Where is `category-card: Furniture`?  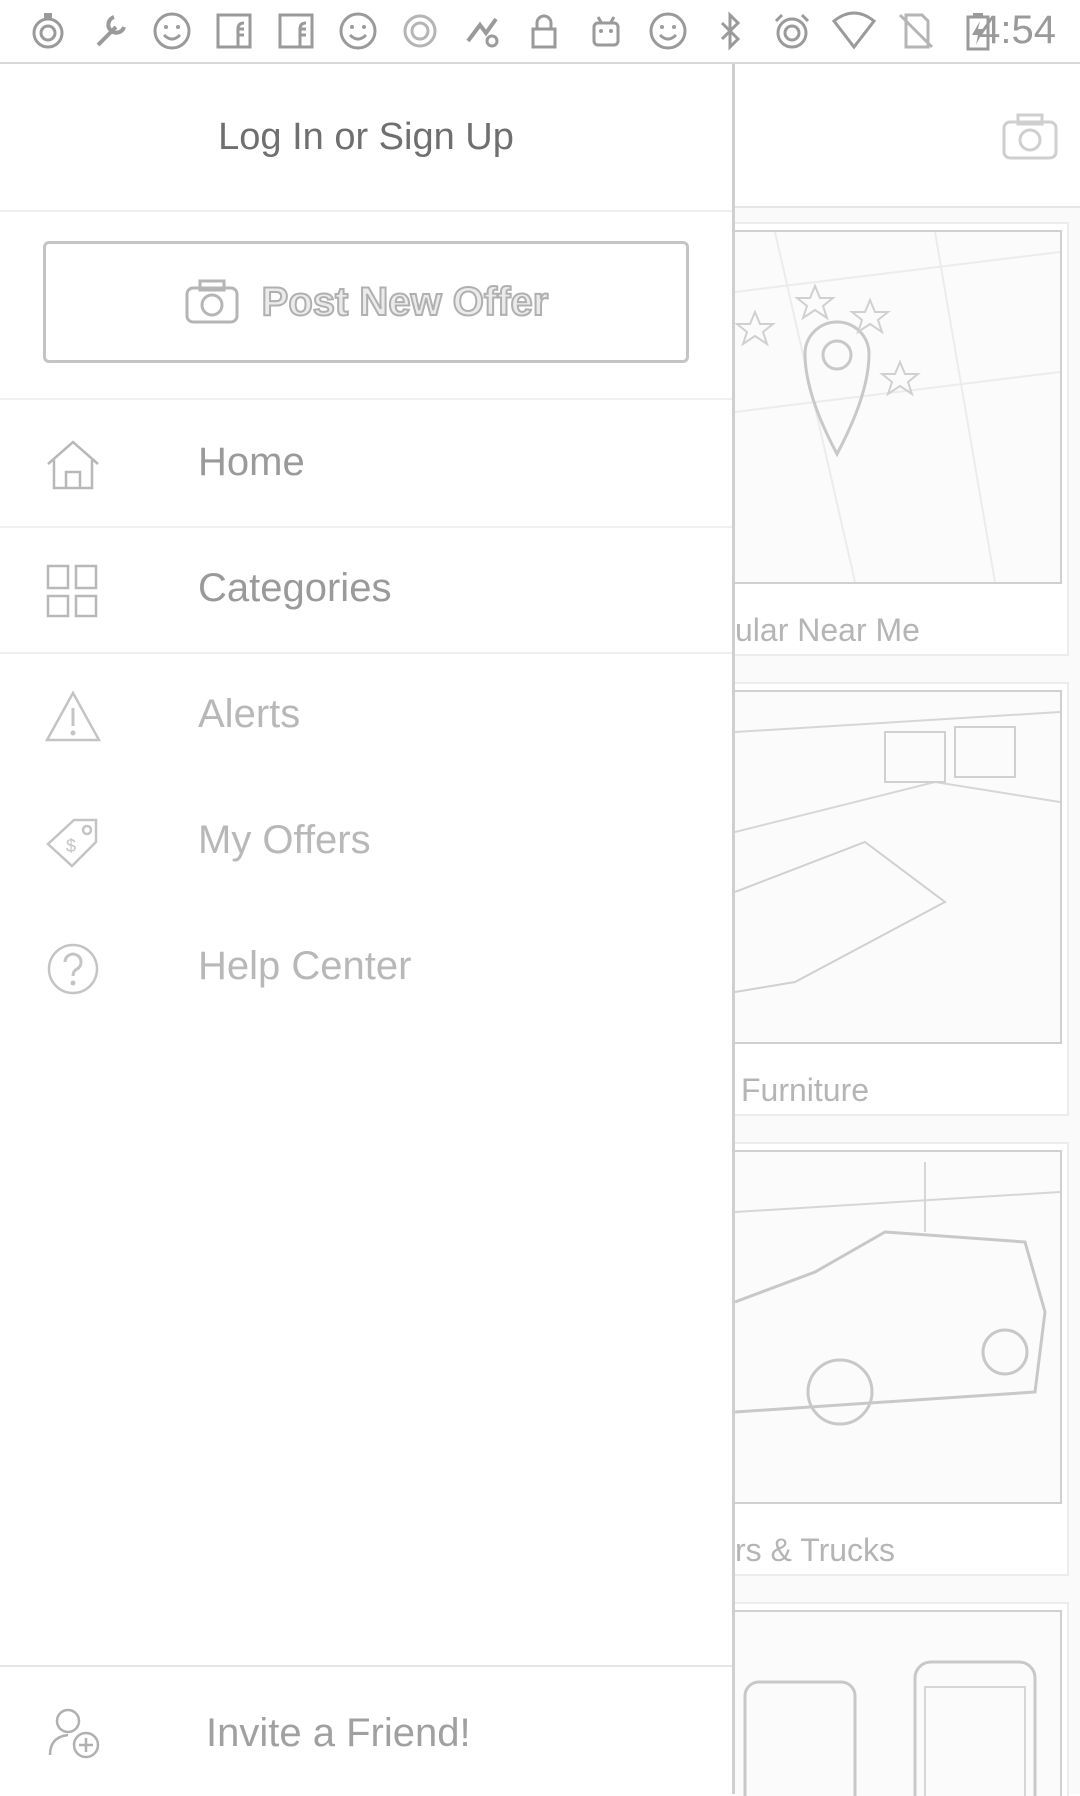
category-card: Furniture is located at coordinates (902, 899).